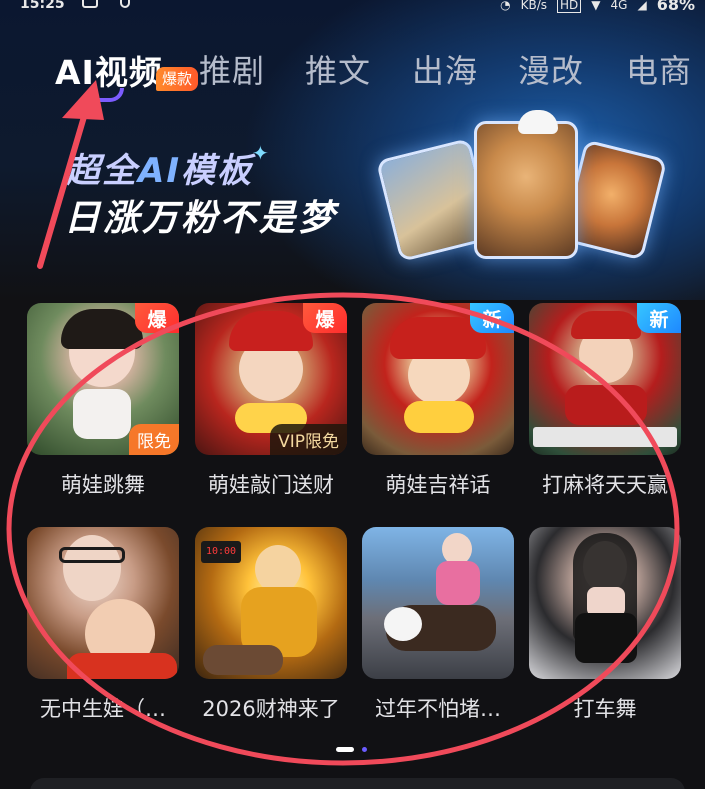 This screenshot has width=705, height=789. Describe the element at coordinates (154, 439) in the screenshot. I see `free-tag: 限免` at that location.